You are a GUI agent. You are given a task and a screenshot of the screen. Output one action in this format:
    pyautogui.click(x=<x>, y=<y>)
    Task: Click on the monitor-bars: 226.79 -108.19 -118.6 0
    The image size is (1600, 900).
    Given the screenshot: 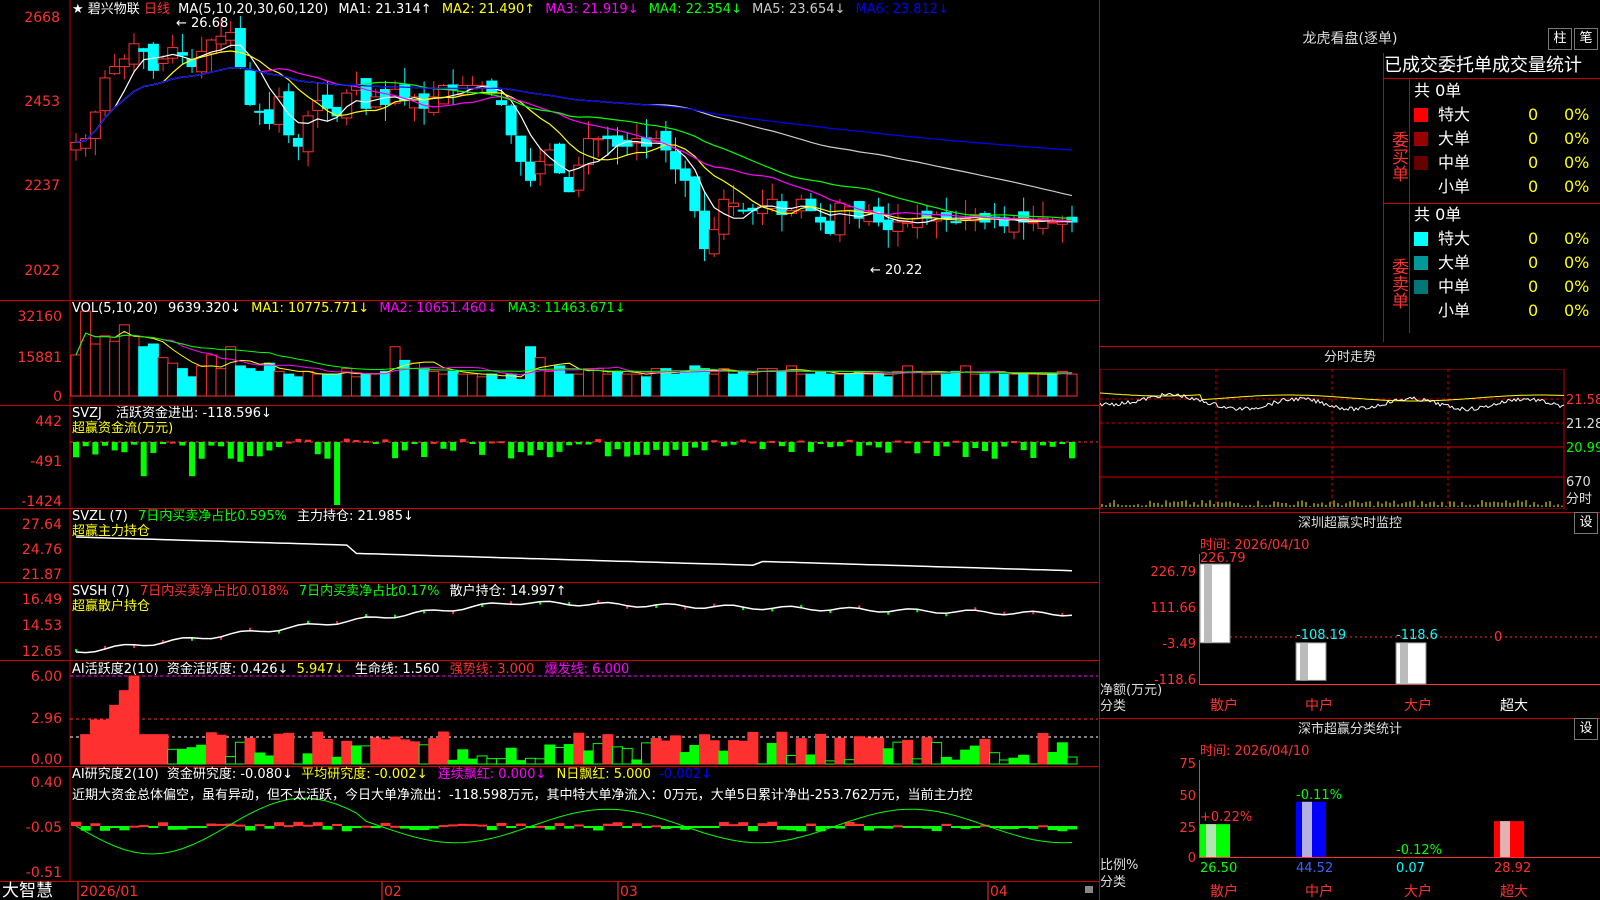 What is the action you would take?
    pyautogui.click(x=1350, y=618)
    